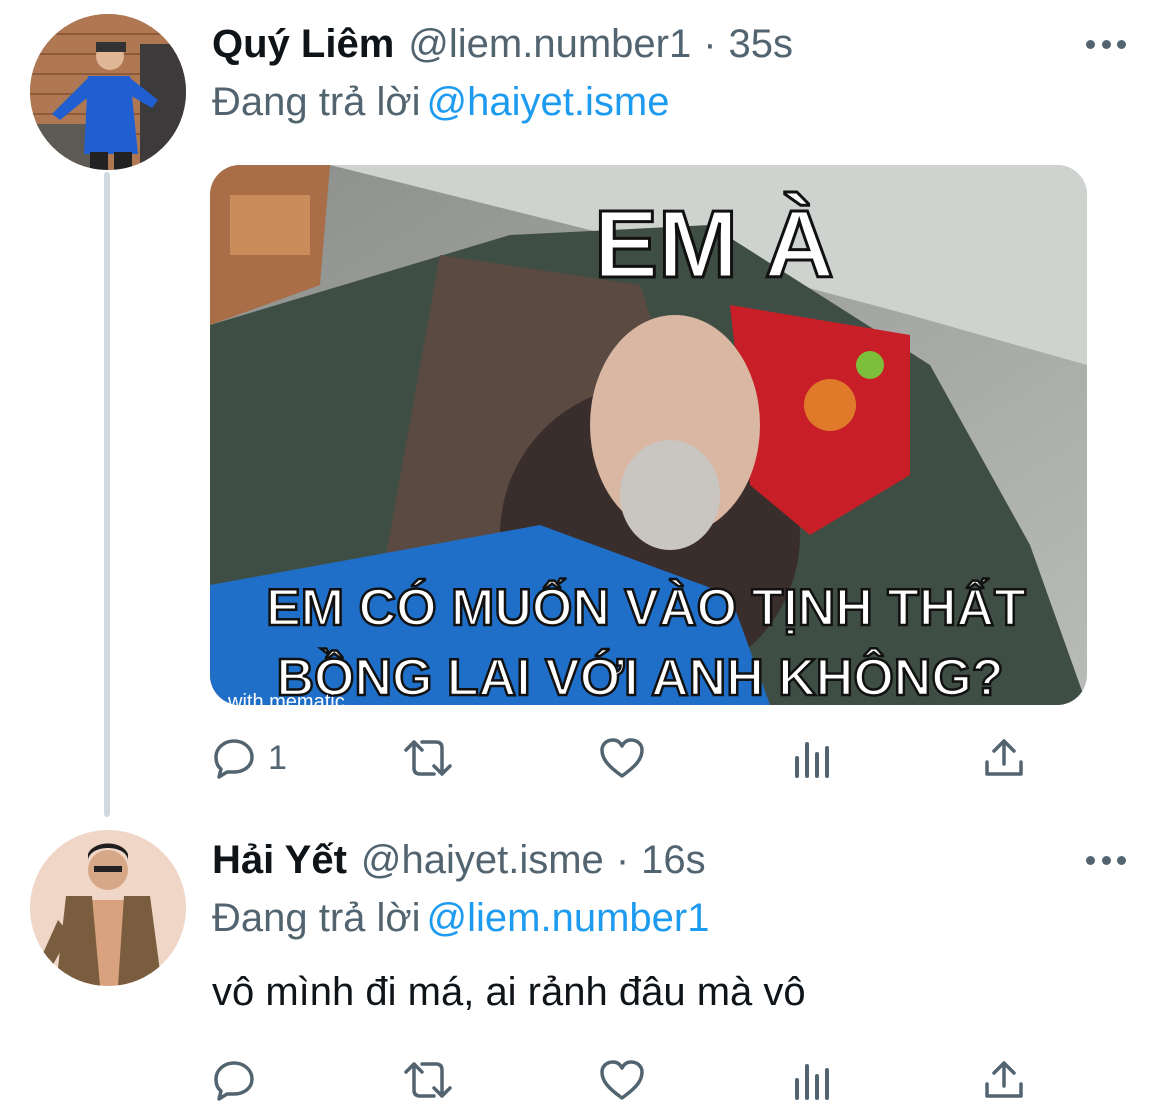 The height and width of the screenshot is (1114, 1170). What do you see at coordinates (673, 860) in the screenshot?
I see `timestamp: 16s` at bounding box center [673, 860].